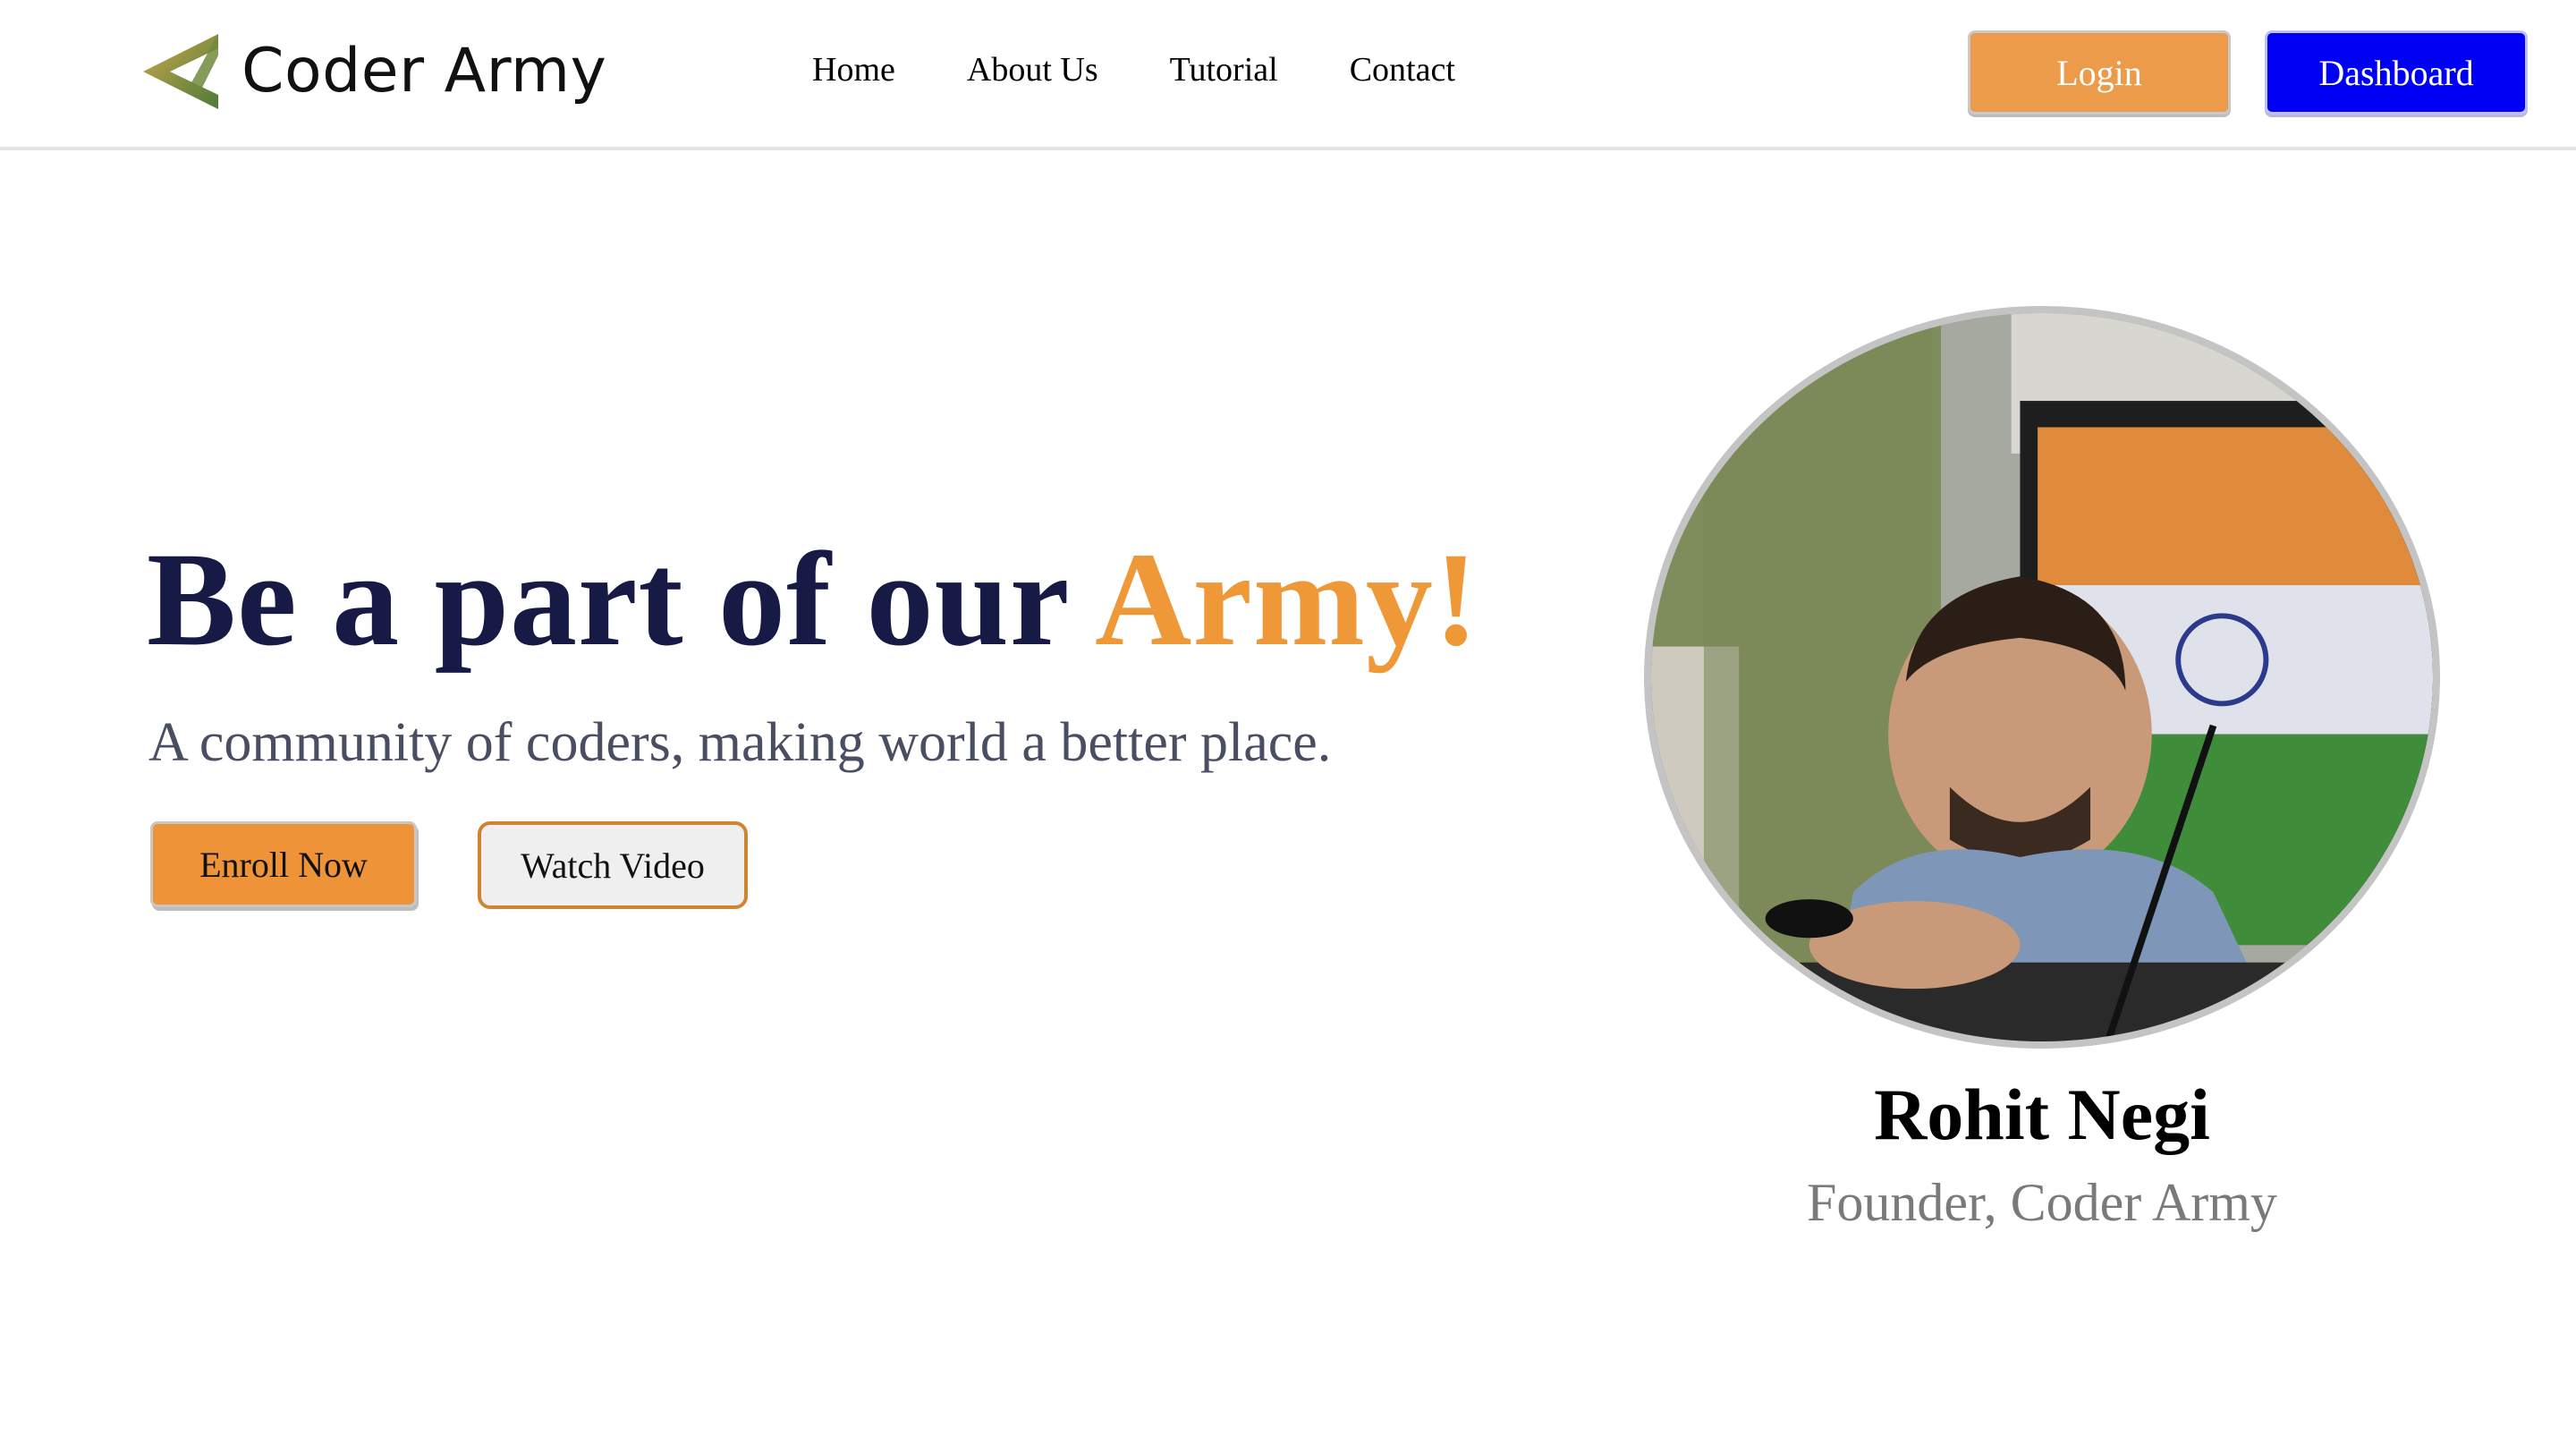  What do you see at coordinates (2396, 72) in the screenshot?
I see `dashboard-button: Dashboard` at bounding box center [2396, 72].